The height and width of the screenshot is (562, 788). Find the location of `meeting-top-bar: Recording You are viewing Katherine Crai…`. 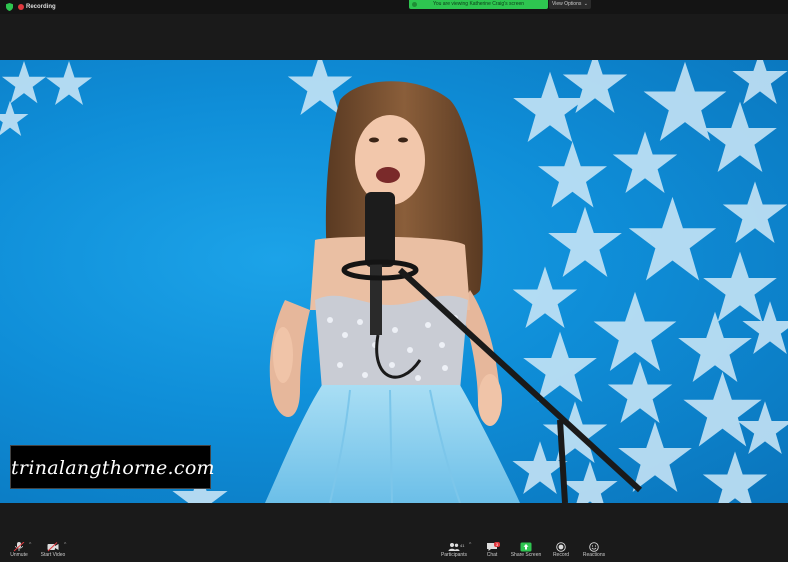

meeting-top-bar: Recording You are viewing Katherine Crai… is located at coordinates (394, 7).